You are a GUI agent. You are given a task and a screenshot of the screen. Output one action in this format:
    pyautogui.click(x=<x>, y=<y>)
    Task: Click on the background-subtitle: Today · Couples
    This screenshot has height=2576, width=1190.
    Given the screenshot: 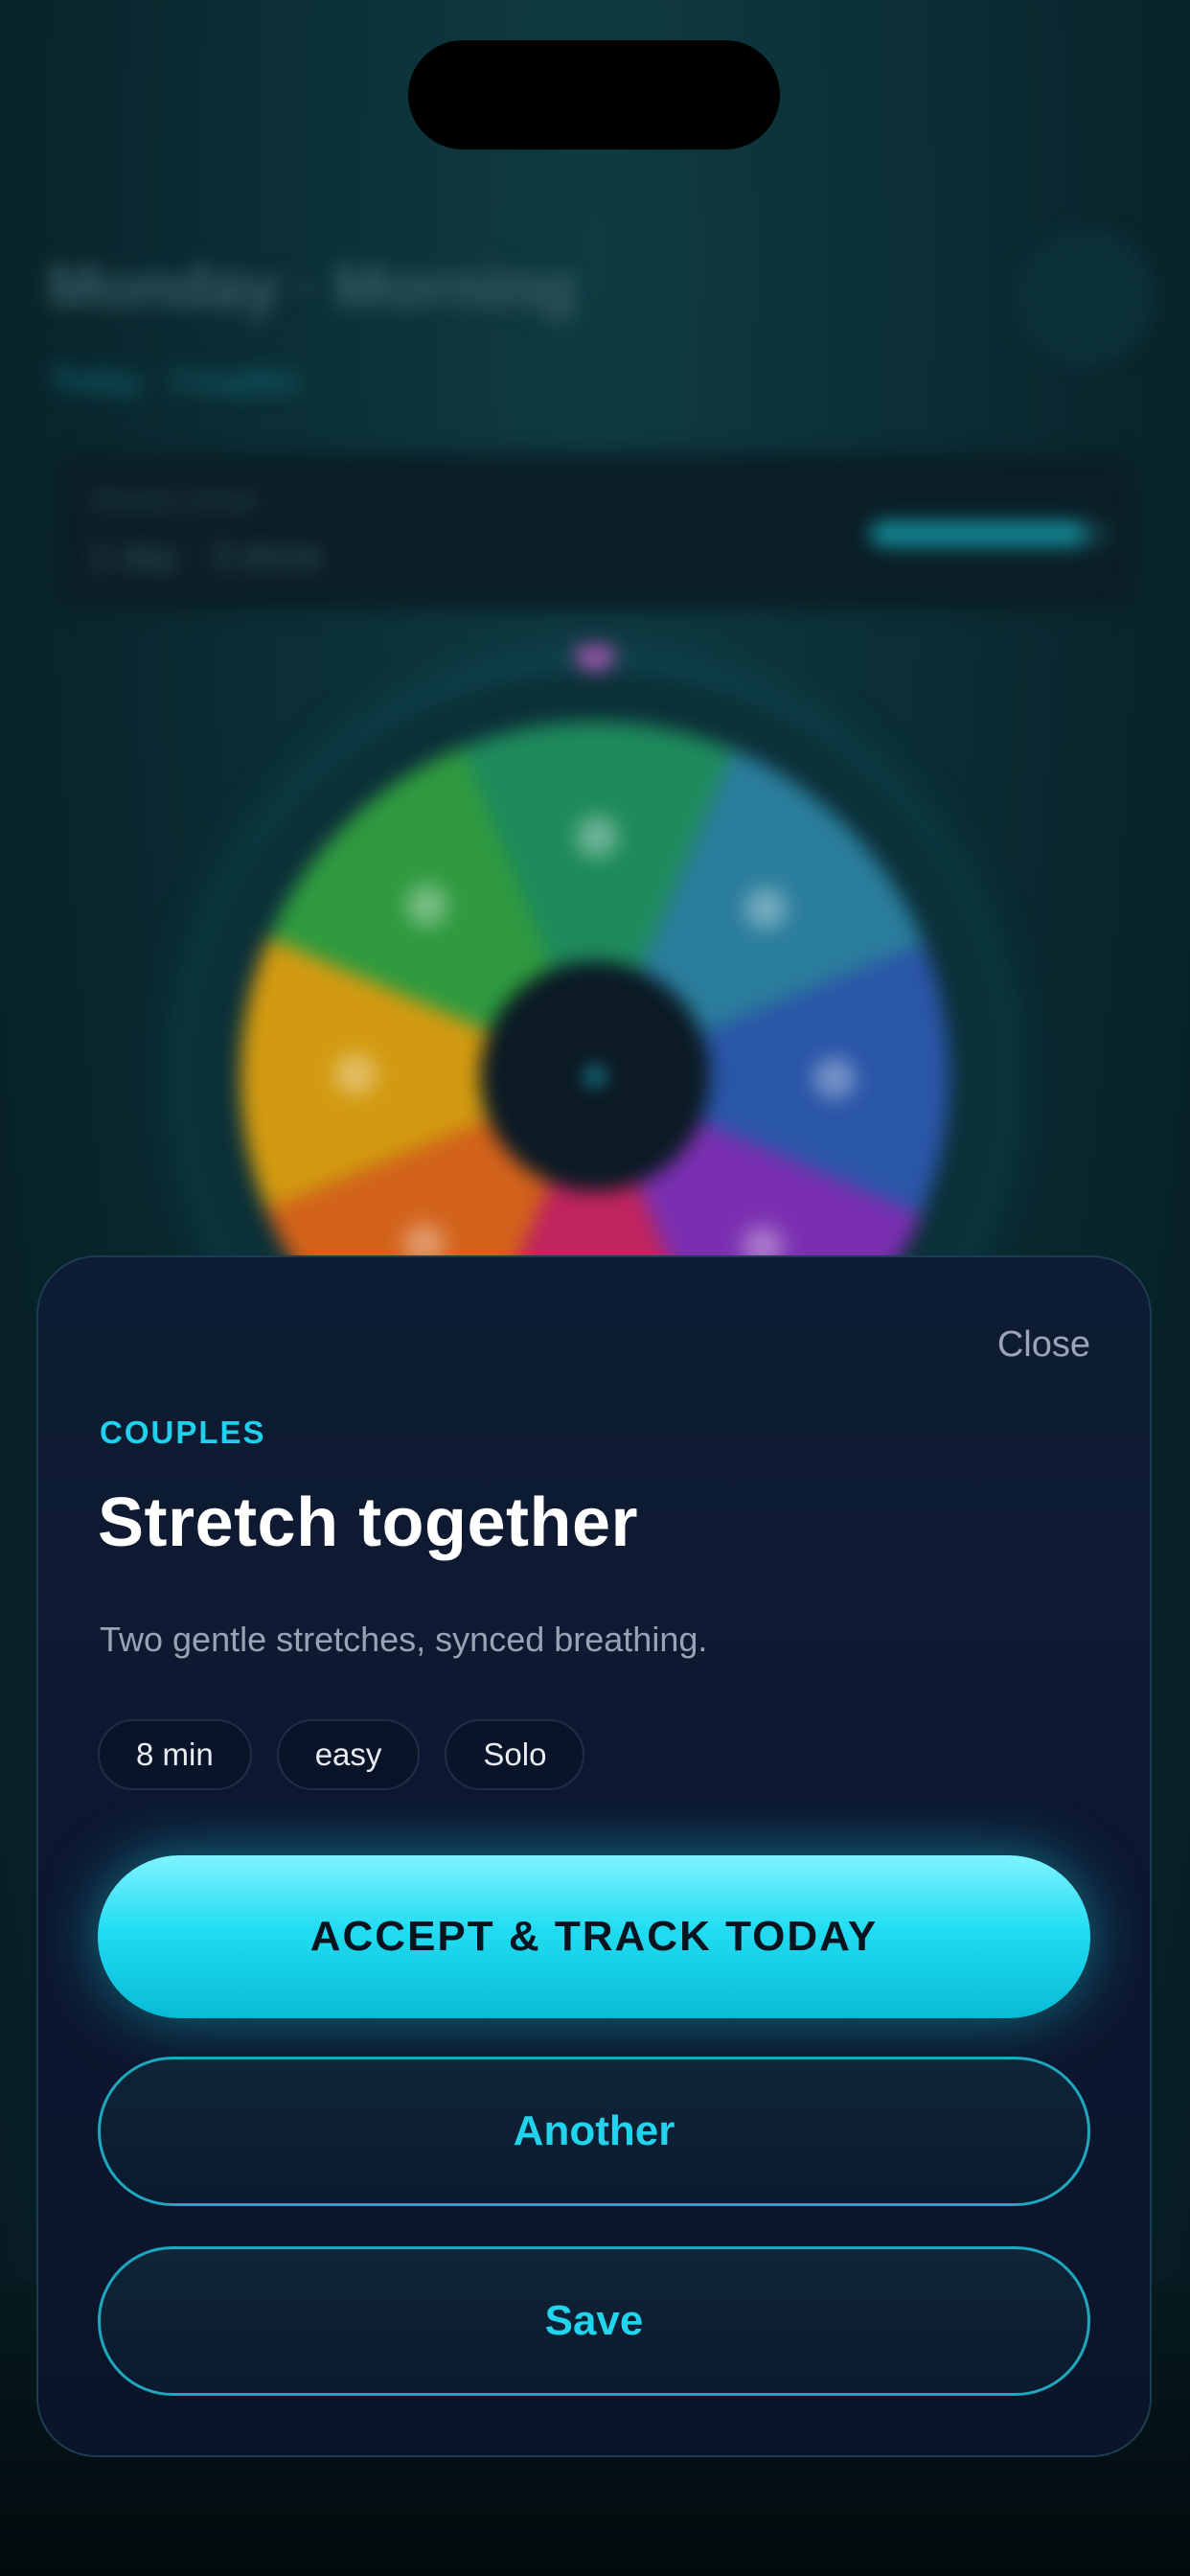 What is the action you would take?
    pyautogui.click(x=175, y=380)
    